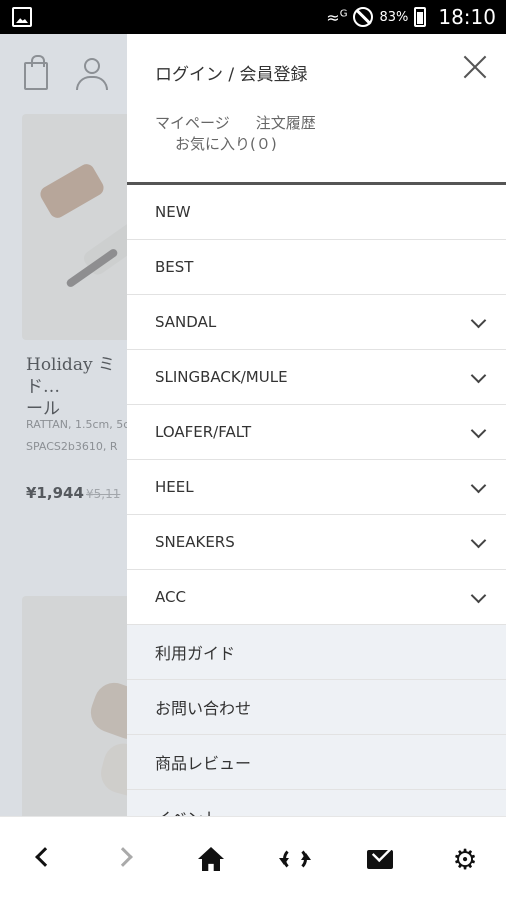  I want to click on menu-item-label: お問い合わせ, so click(203, 708).